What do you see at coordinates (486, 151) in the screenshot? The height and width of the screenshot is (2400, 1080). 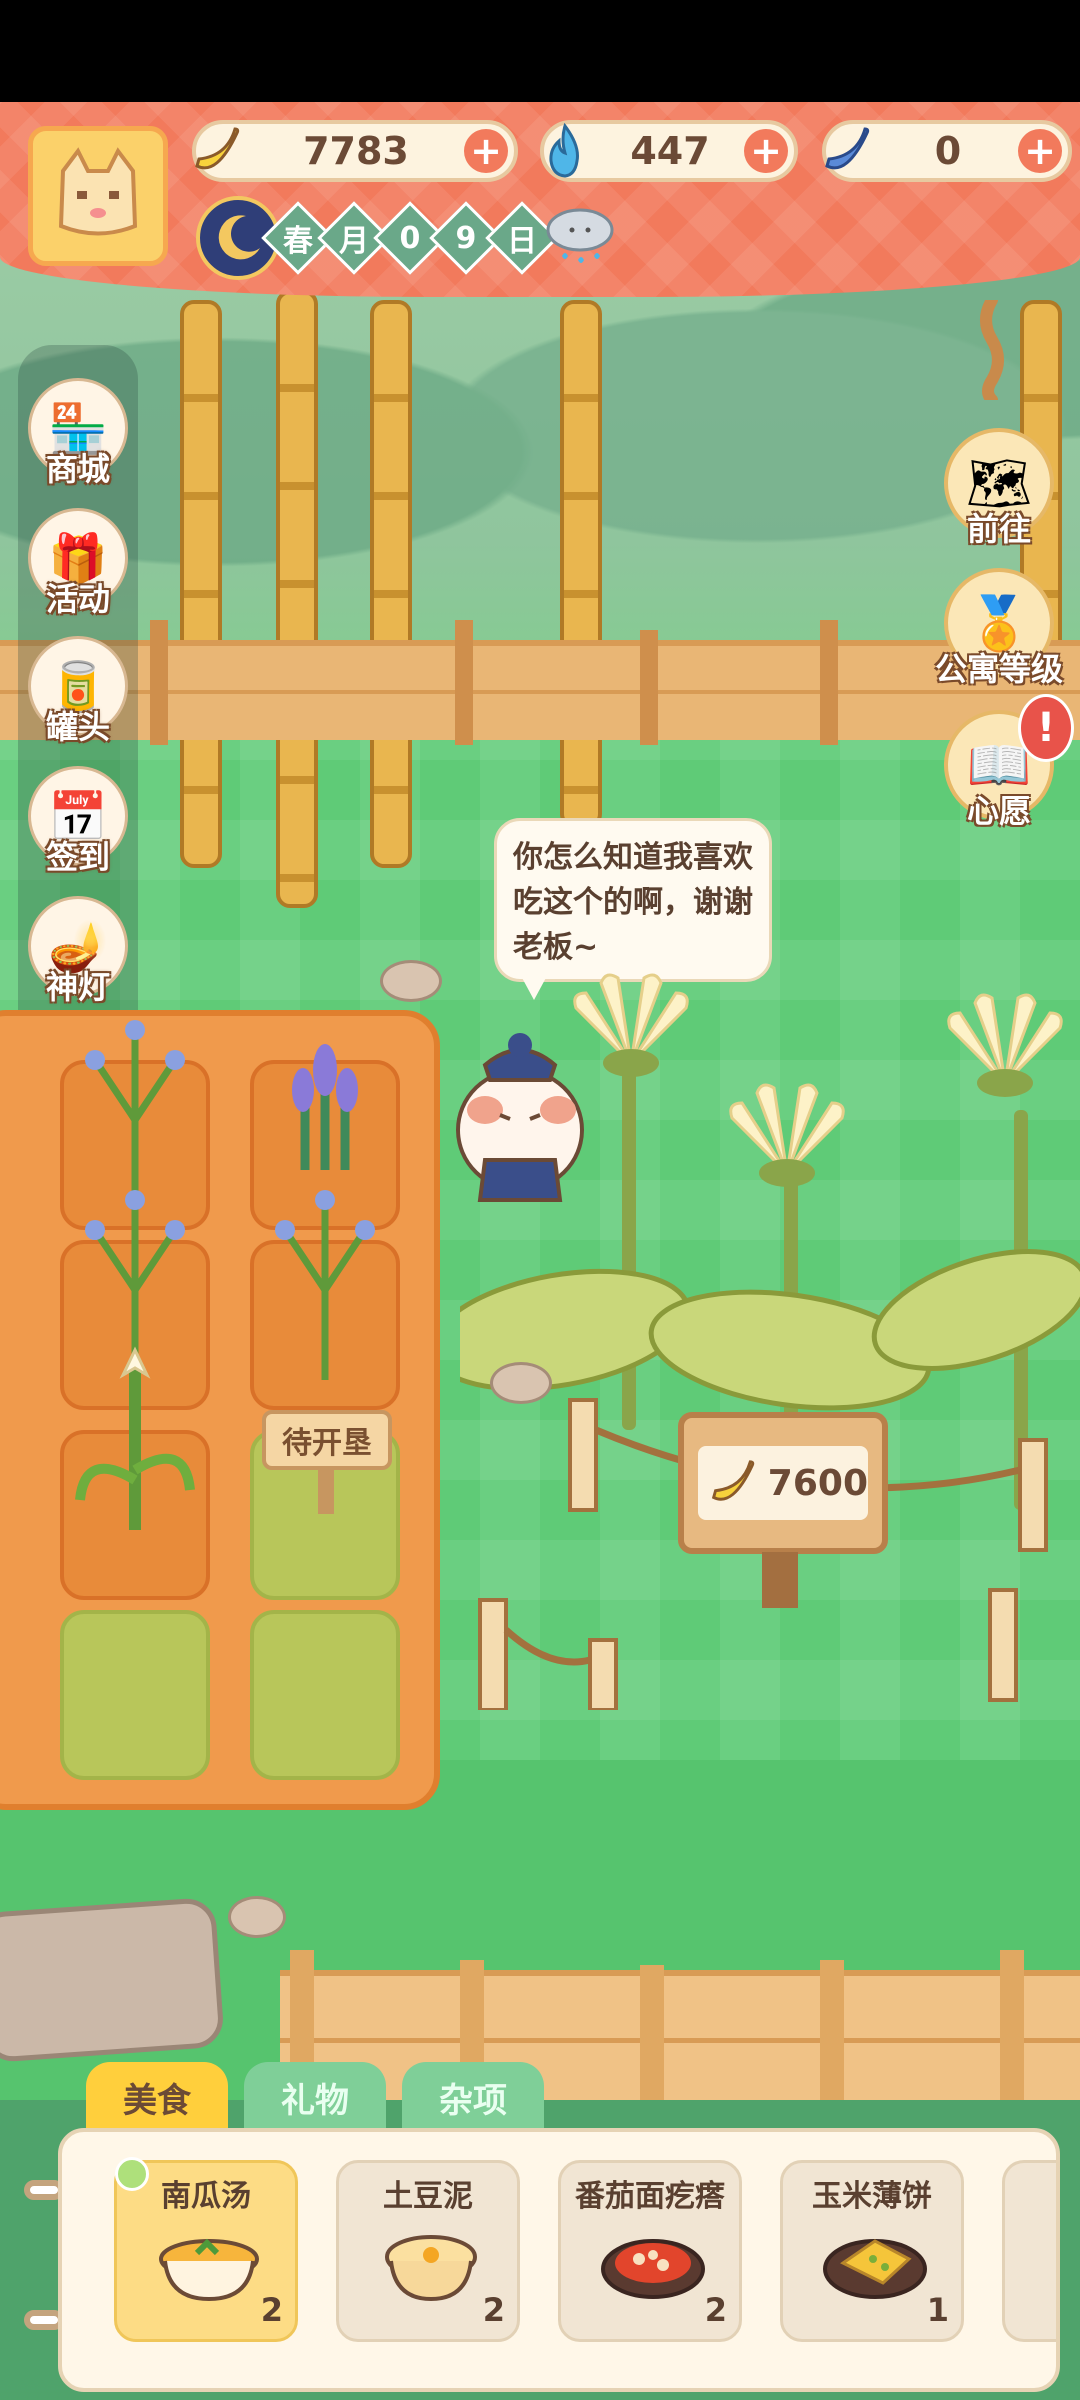 I see `add-banana-button: +` at bounding box center [486, 151].